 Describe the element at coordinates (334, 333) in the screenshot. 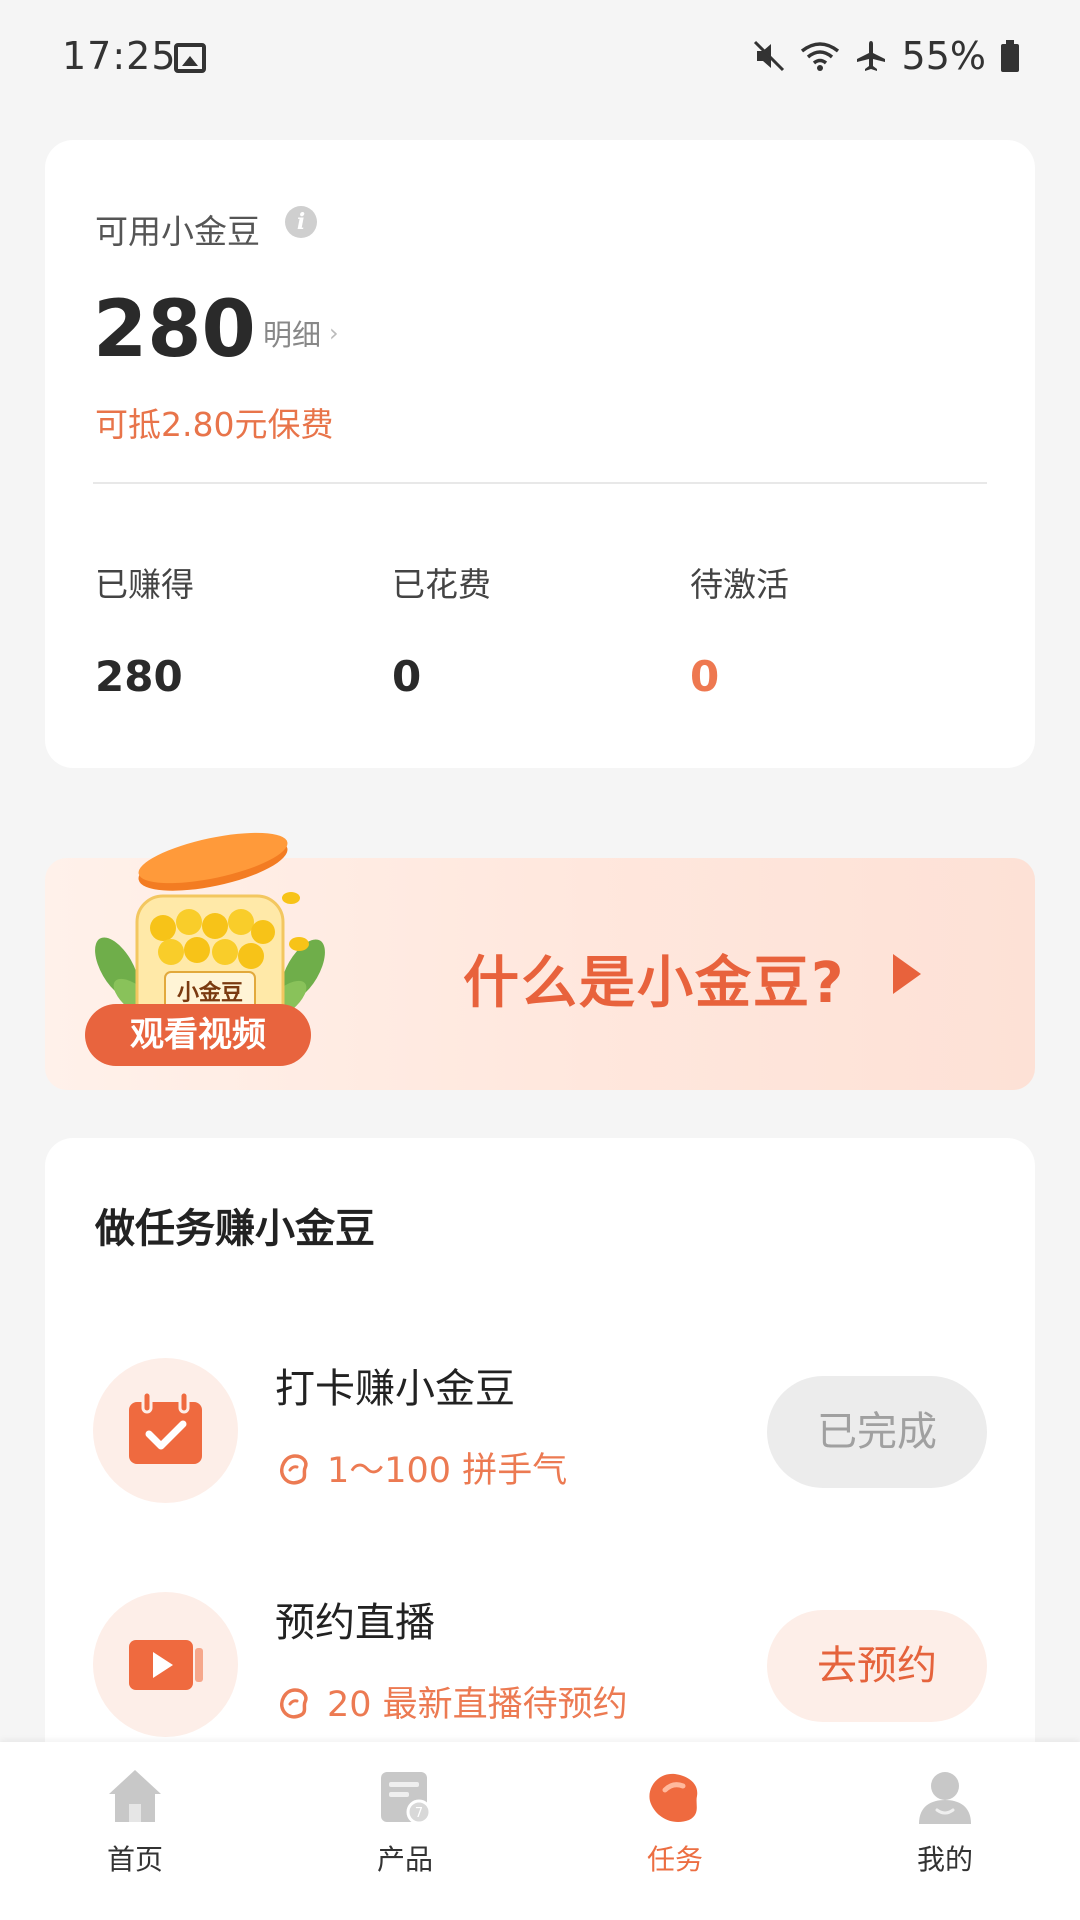

I see `chevron-right-icon: ›` at that location.